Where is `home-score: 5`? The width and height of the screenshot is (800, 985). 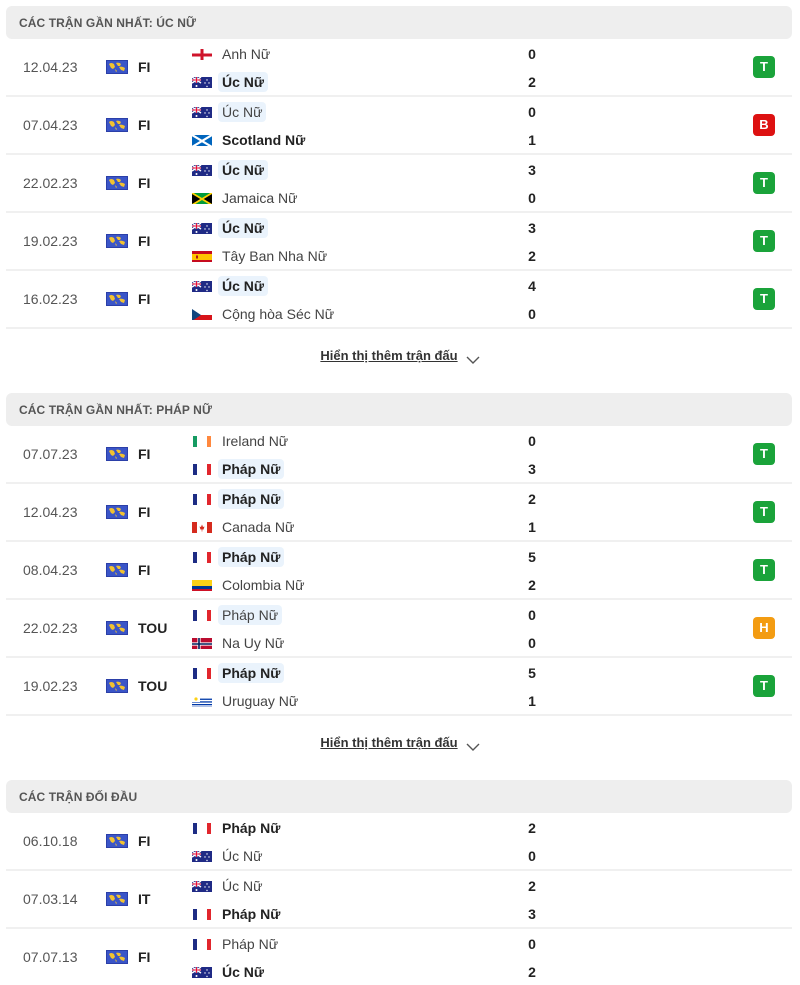
home-score: 5 is located at coordinates (532, 673).